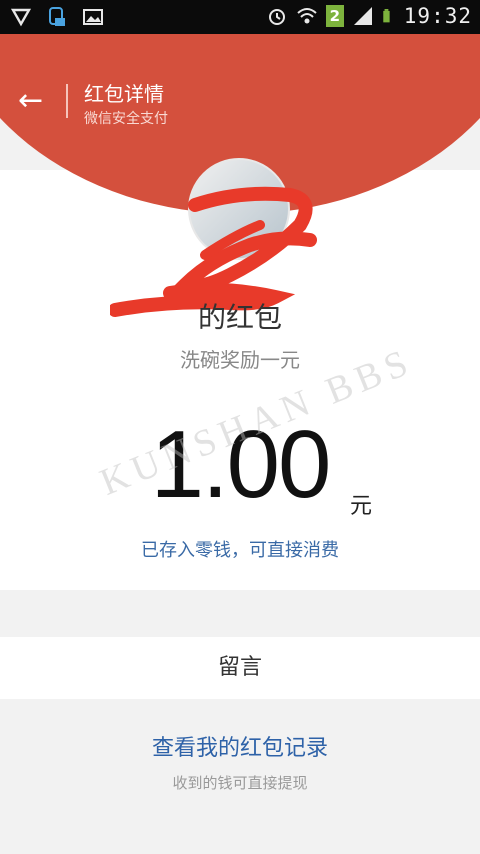  Describe the element at coordinates (240, 746) in the screenshot. I see `view-records-link: 查看我的红包记录` at that location.